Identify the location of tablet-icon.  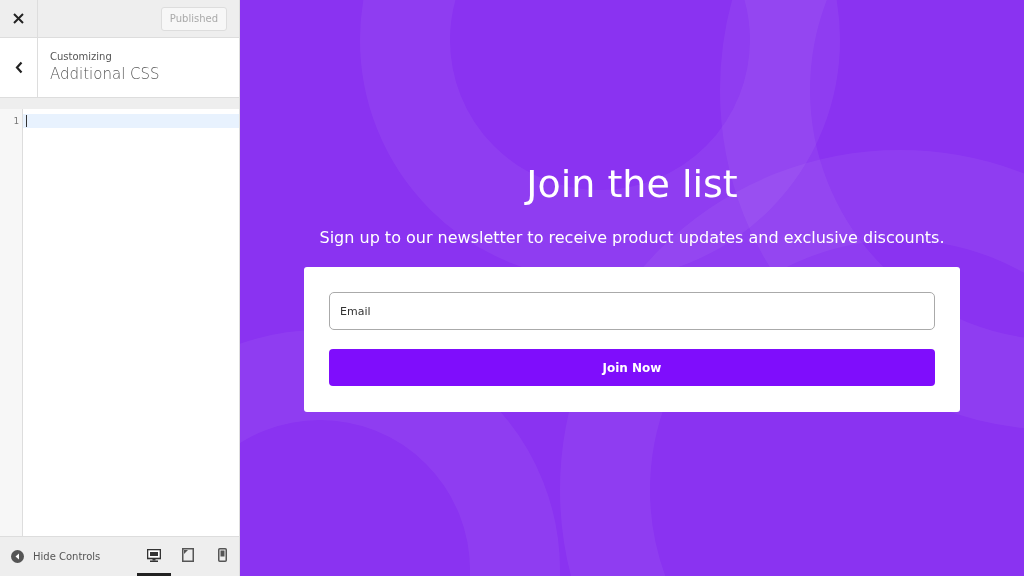
(188, 555).